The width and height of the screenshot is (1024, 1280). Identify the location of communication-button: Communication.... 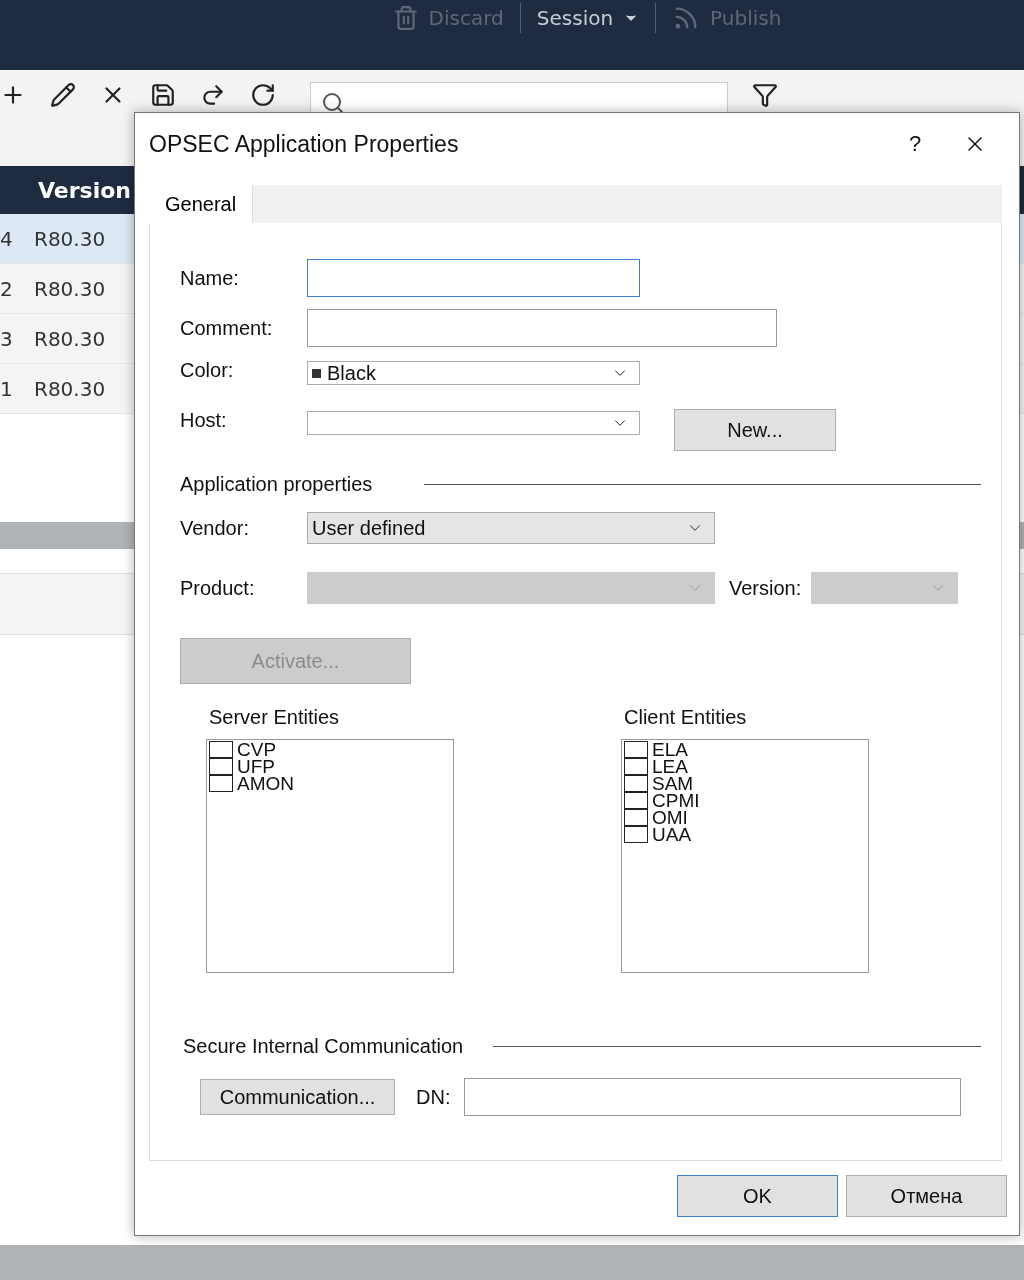
(297, 1097).